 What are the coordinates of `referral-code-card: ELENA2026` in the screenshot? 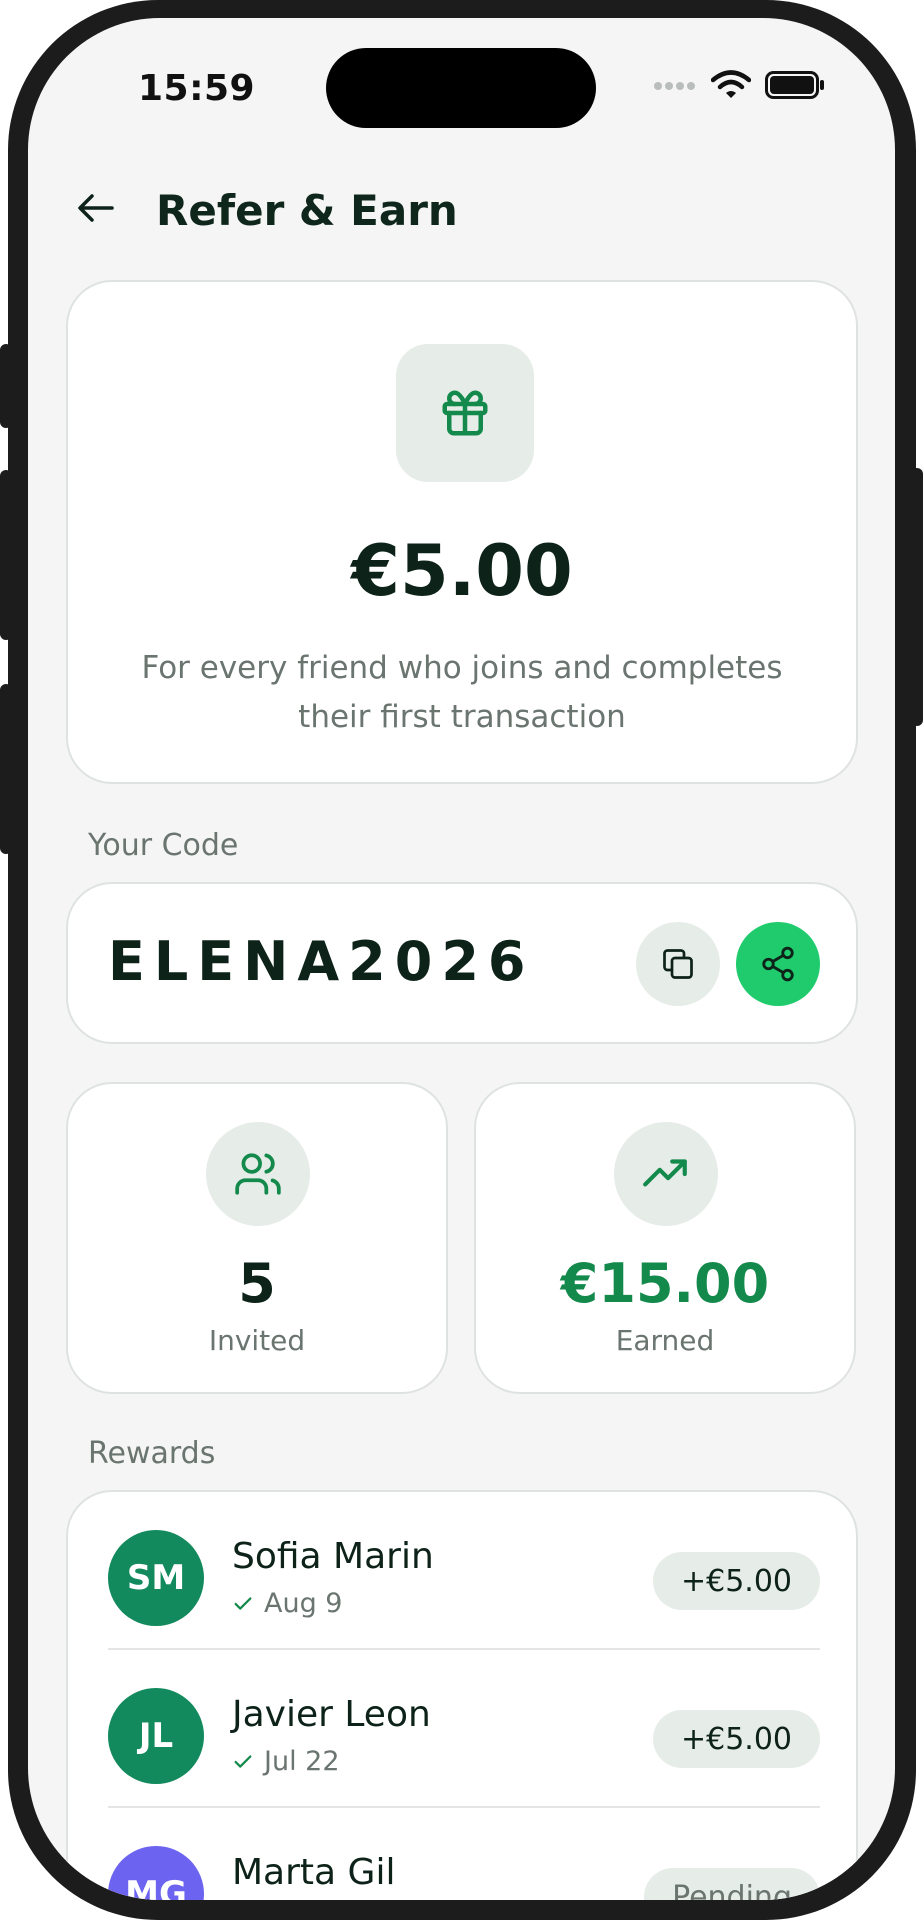 It's located at (462, 963).